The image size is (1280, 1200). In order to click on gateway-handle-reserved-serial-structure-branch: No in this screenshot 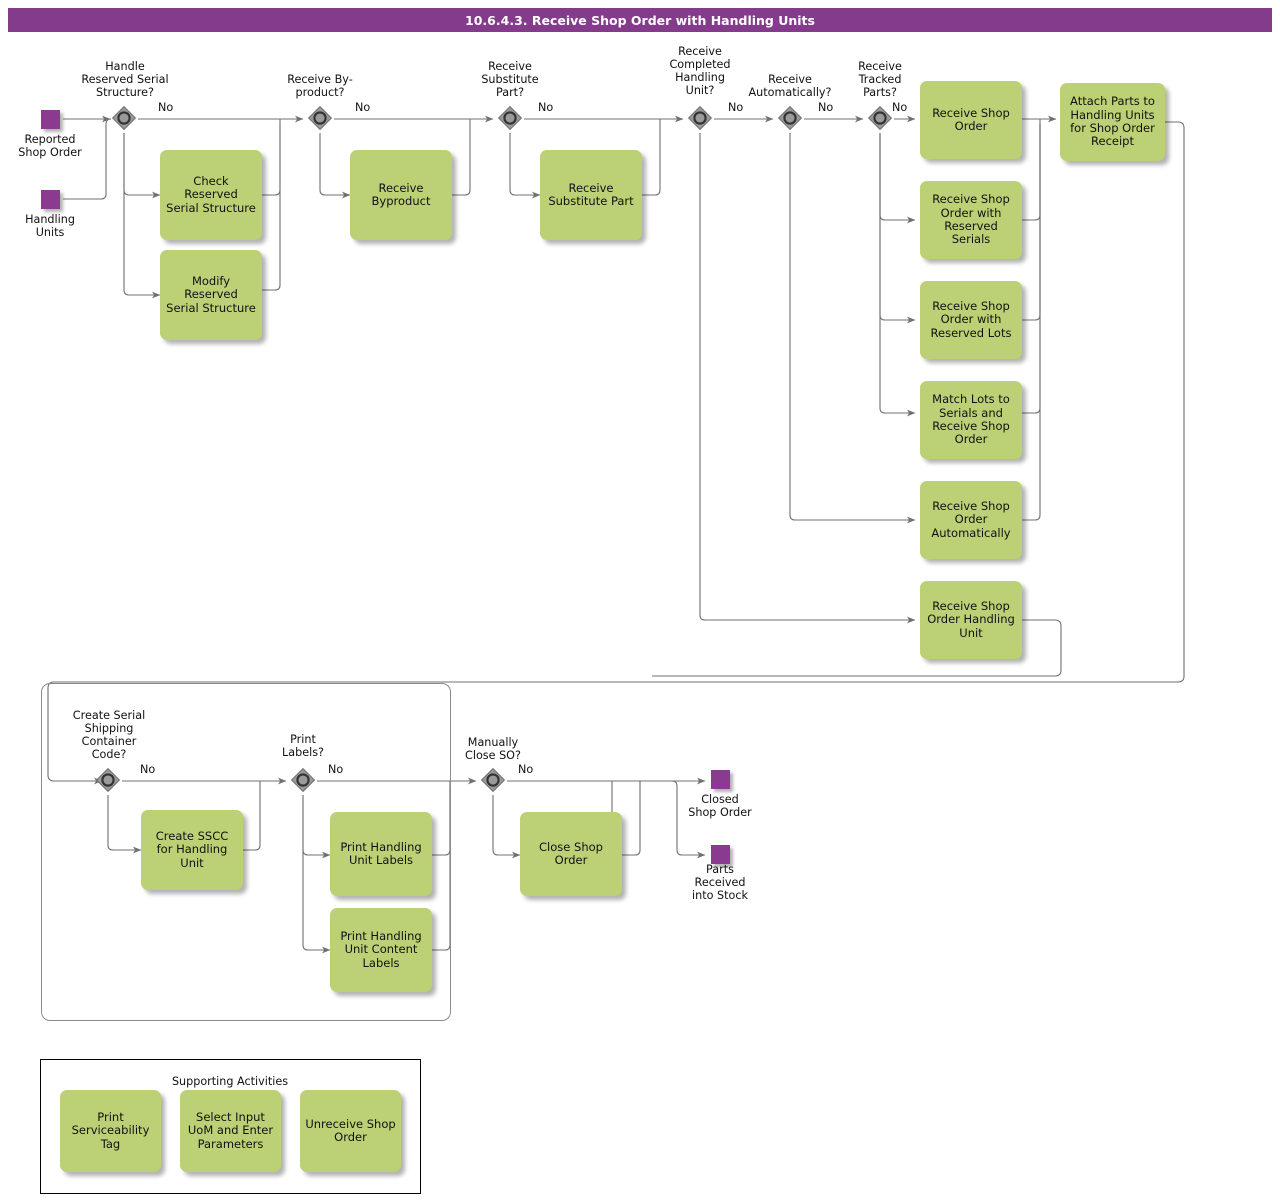, I will do `click(166, 107)`.